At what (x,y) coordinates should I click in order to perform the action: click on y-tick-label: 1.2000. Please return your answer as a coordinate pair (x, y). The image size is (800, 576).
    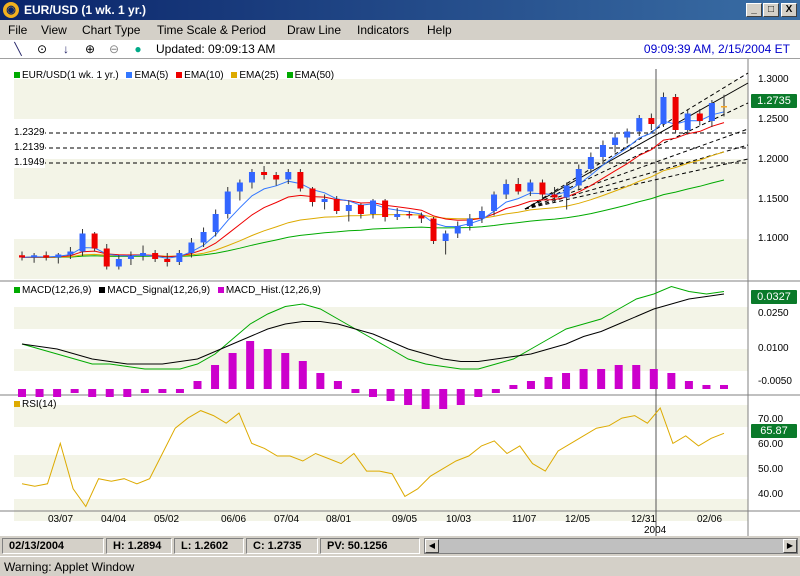
    Looking at the image, I should click on (773, 159).